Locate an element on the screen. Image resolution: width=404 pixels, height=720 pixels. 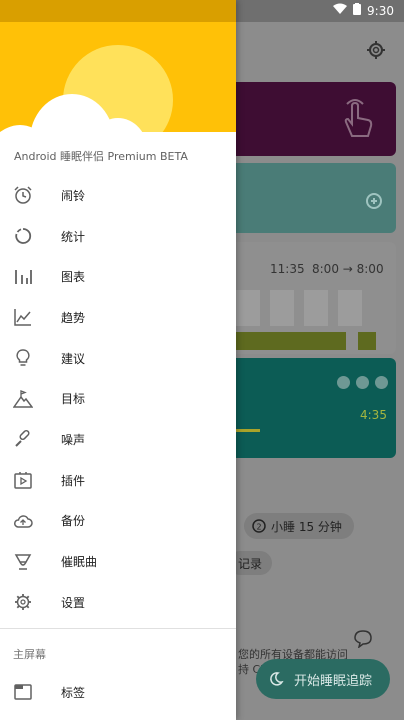
menu-item-goals: 目标 is located at coordinates (118, 398).